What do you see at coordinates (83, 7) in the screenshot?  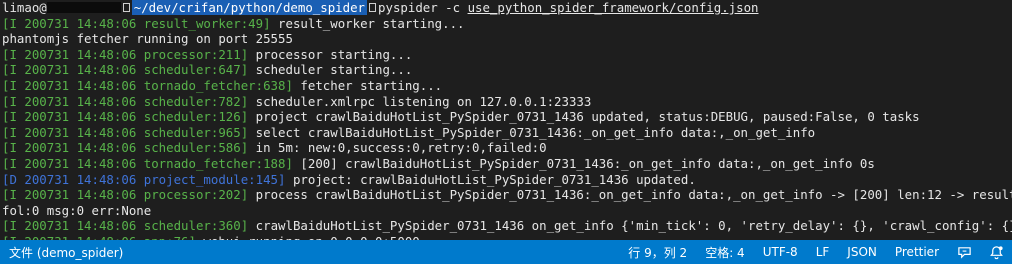 I see `redacted-hostname` at bounding box center [83, 7].